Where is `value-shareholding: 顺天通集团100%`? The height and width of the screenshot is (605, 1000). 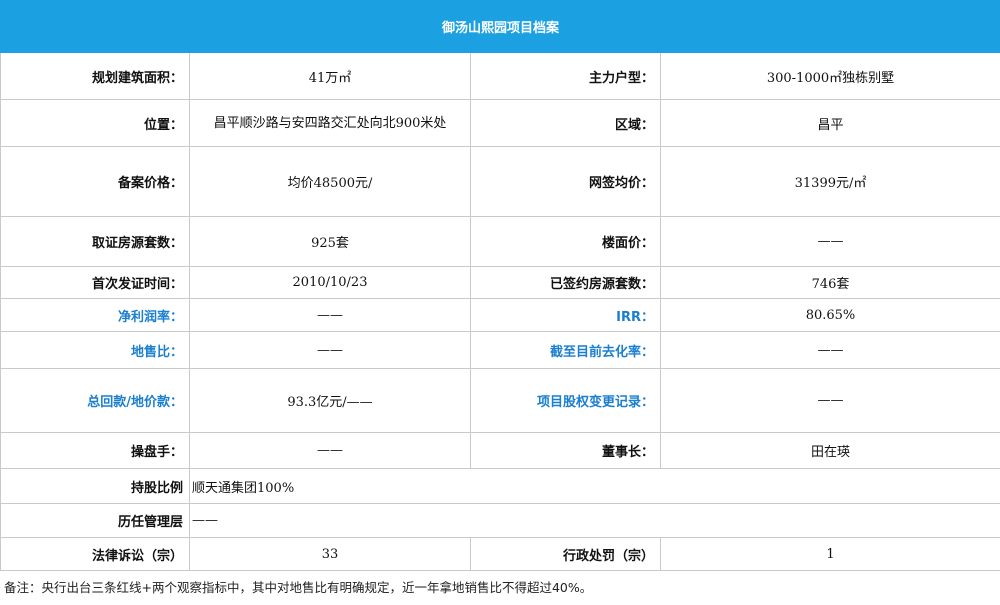
value-shareholding: 顺天通集团100% is located at coordinates (594, 486).